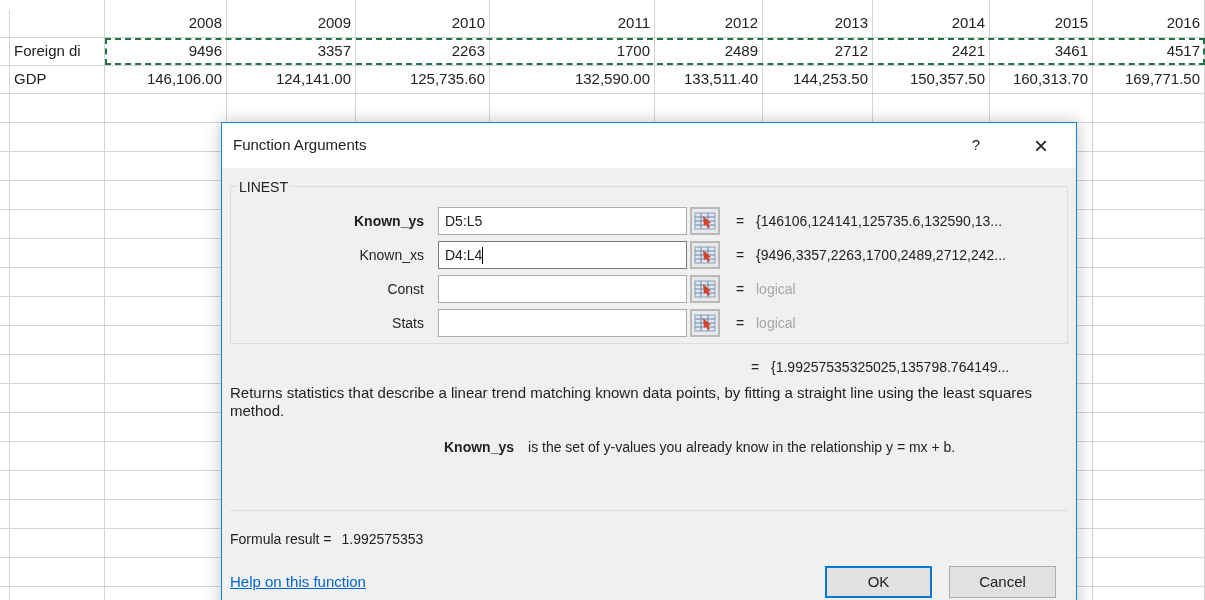 This screenshot has width=1205, height=600. What do you see at coordinates (1041, 145) in the screenshot?
I see `close-button: ×` at bounding box center [1041, 145].